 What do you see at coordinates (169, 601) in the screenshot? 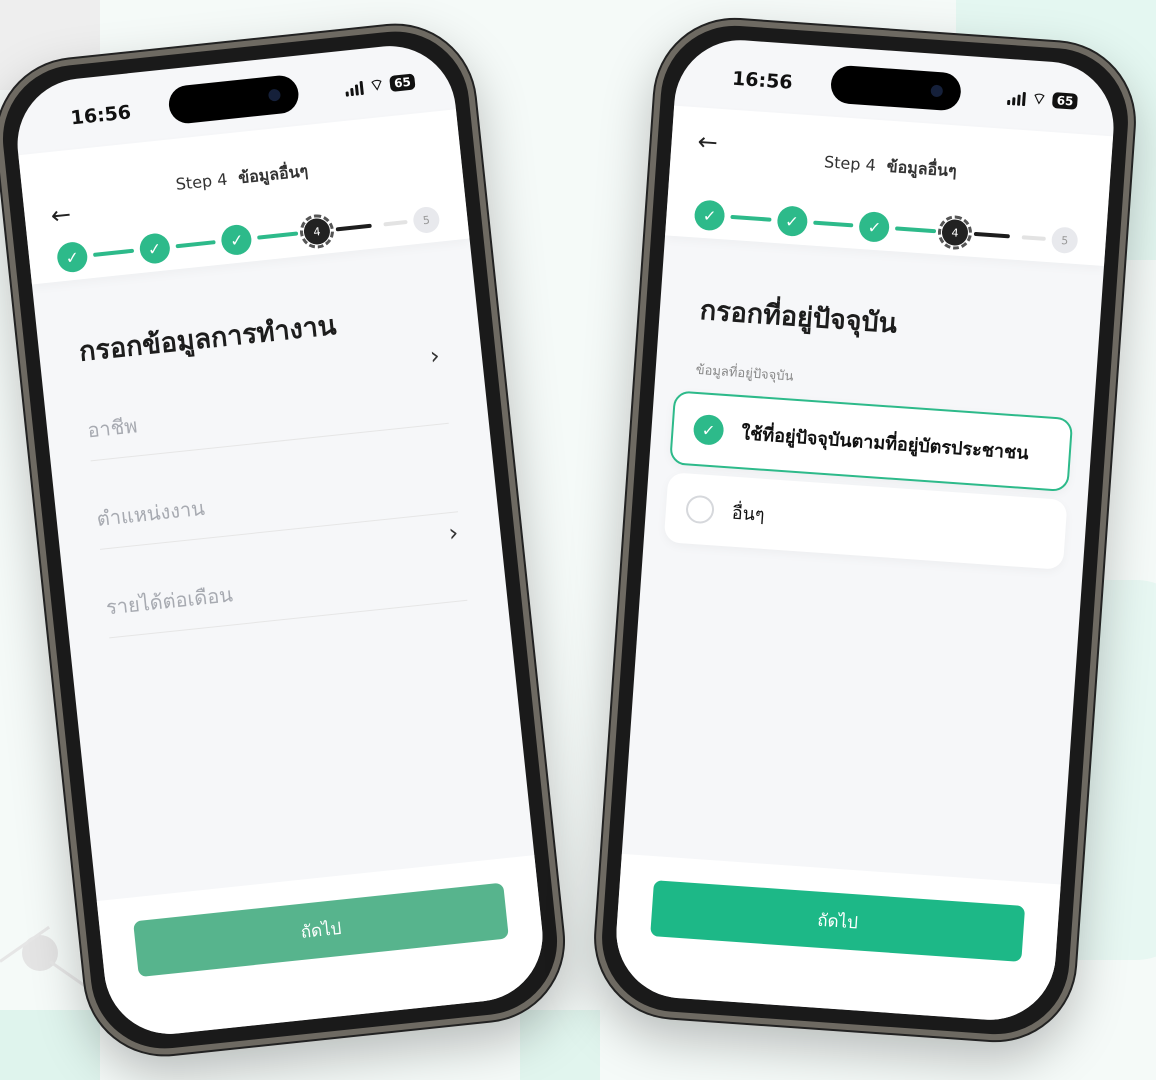
I see `field-label: รายได้ต่อเดือน` at bounding box center [169, 601].